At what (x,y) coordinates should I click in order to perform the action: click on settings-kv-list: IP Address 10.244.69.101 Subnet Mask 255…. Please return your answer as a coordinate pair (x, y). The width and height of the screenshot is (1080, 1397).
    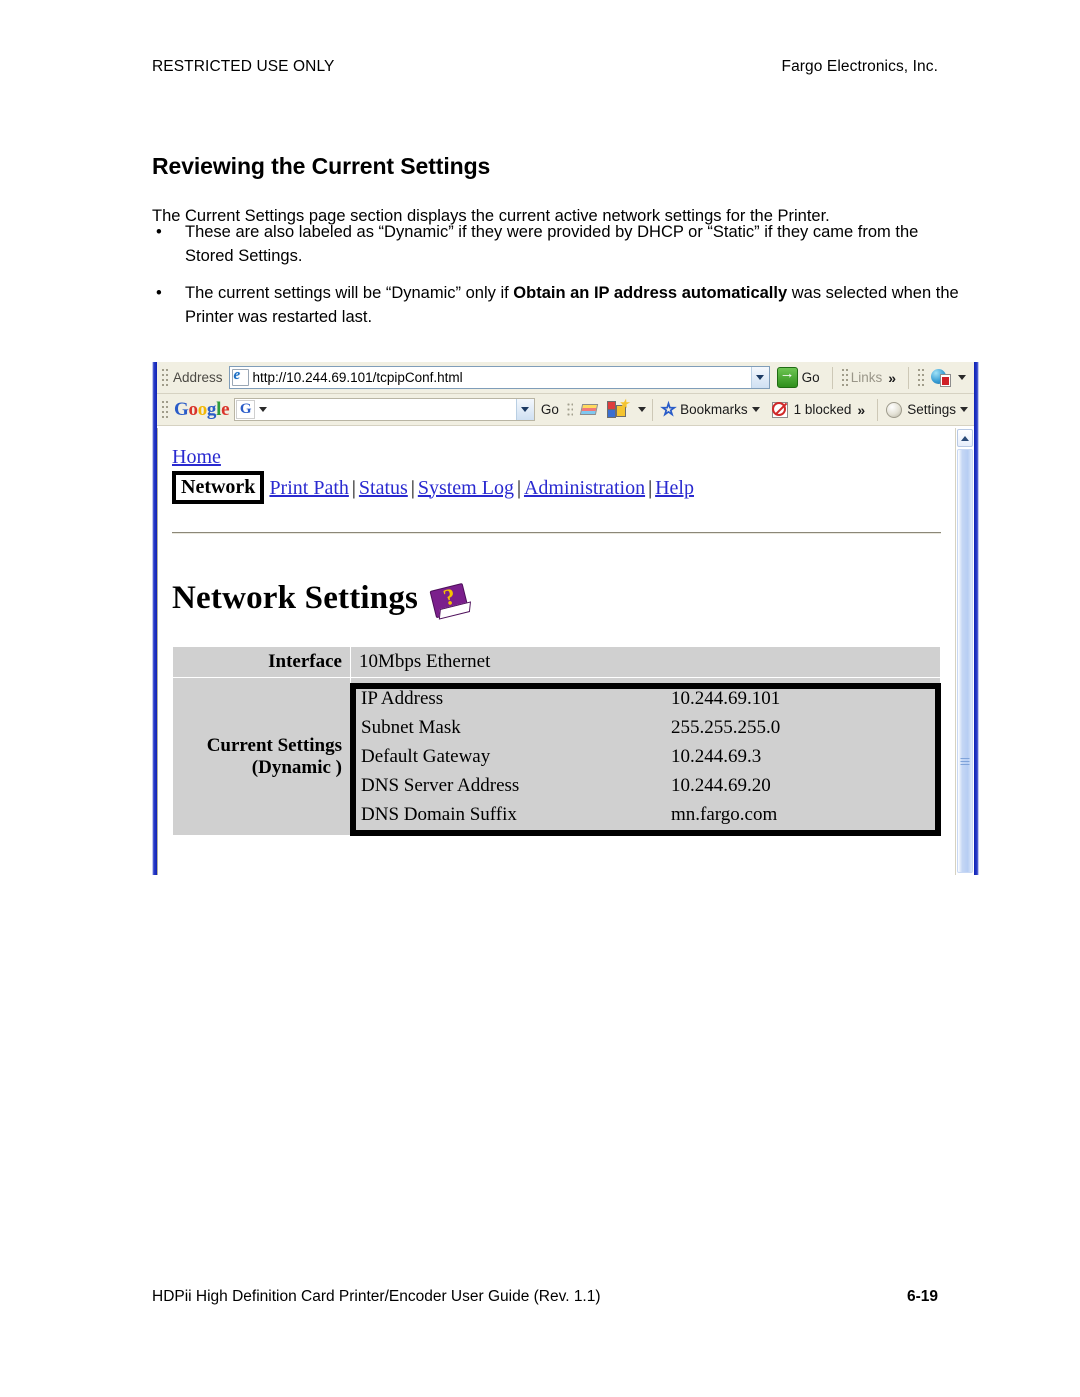
    Looking at the image, I should click on (645, 756).